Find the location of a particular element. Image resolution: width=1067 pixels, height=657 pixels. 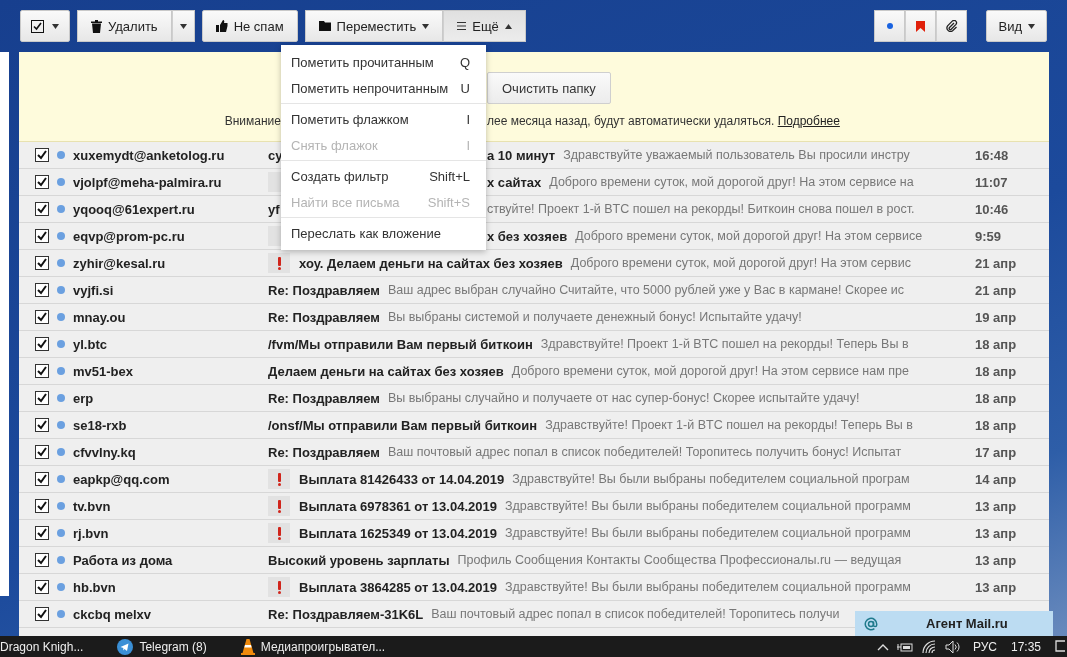

agent-popup: Агент Mail.ru is located at coordinates (954, 623).